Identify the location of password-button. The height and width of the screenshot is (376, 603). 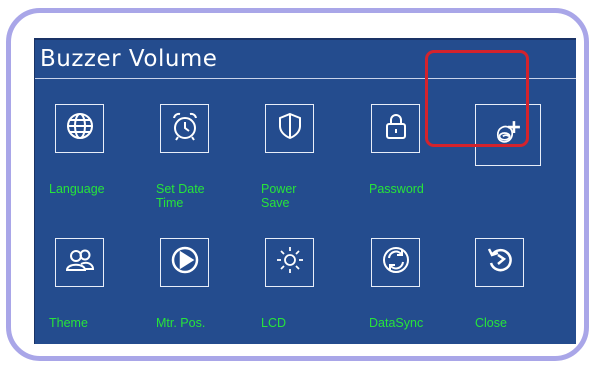
(395, 128).